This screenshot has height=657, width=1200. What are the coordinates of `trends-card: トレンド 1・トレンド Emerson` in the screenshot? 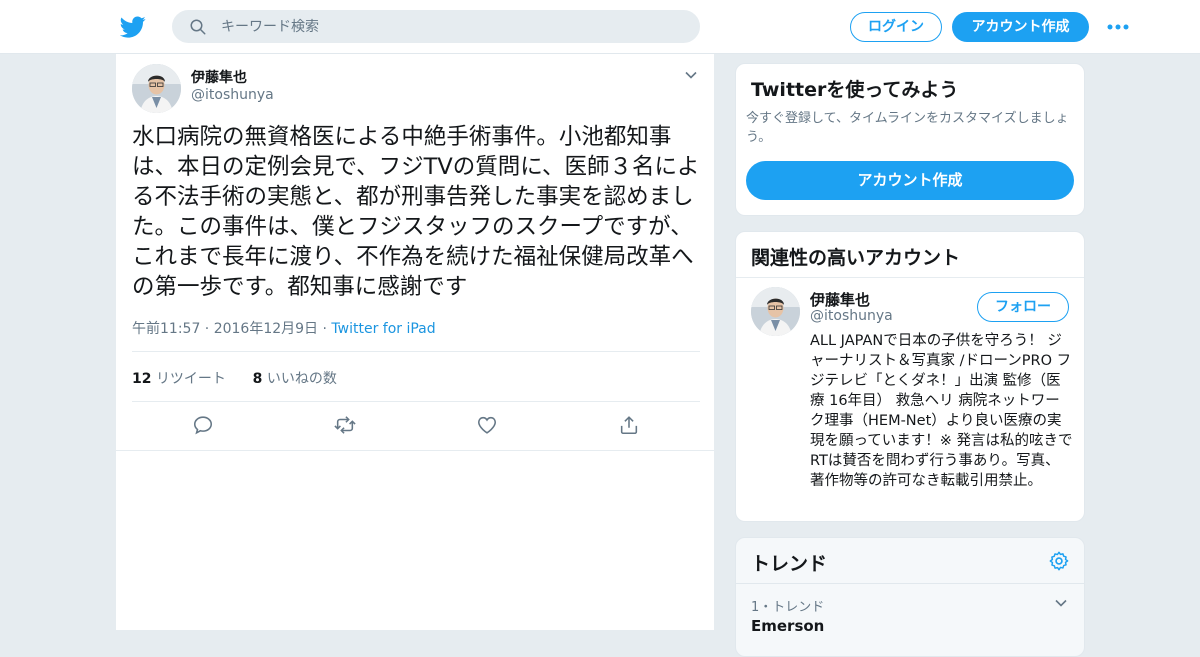 It's located at (910, 597).